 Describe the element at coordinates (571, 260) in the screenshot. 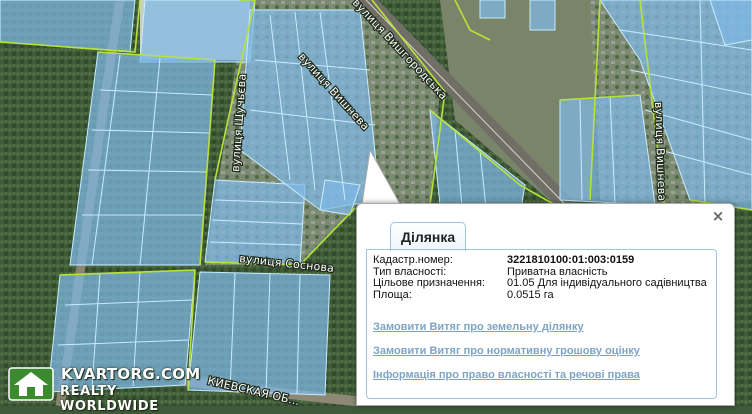

I see `value-cadastral-number: 3221810100:01:003:0159` at that location.